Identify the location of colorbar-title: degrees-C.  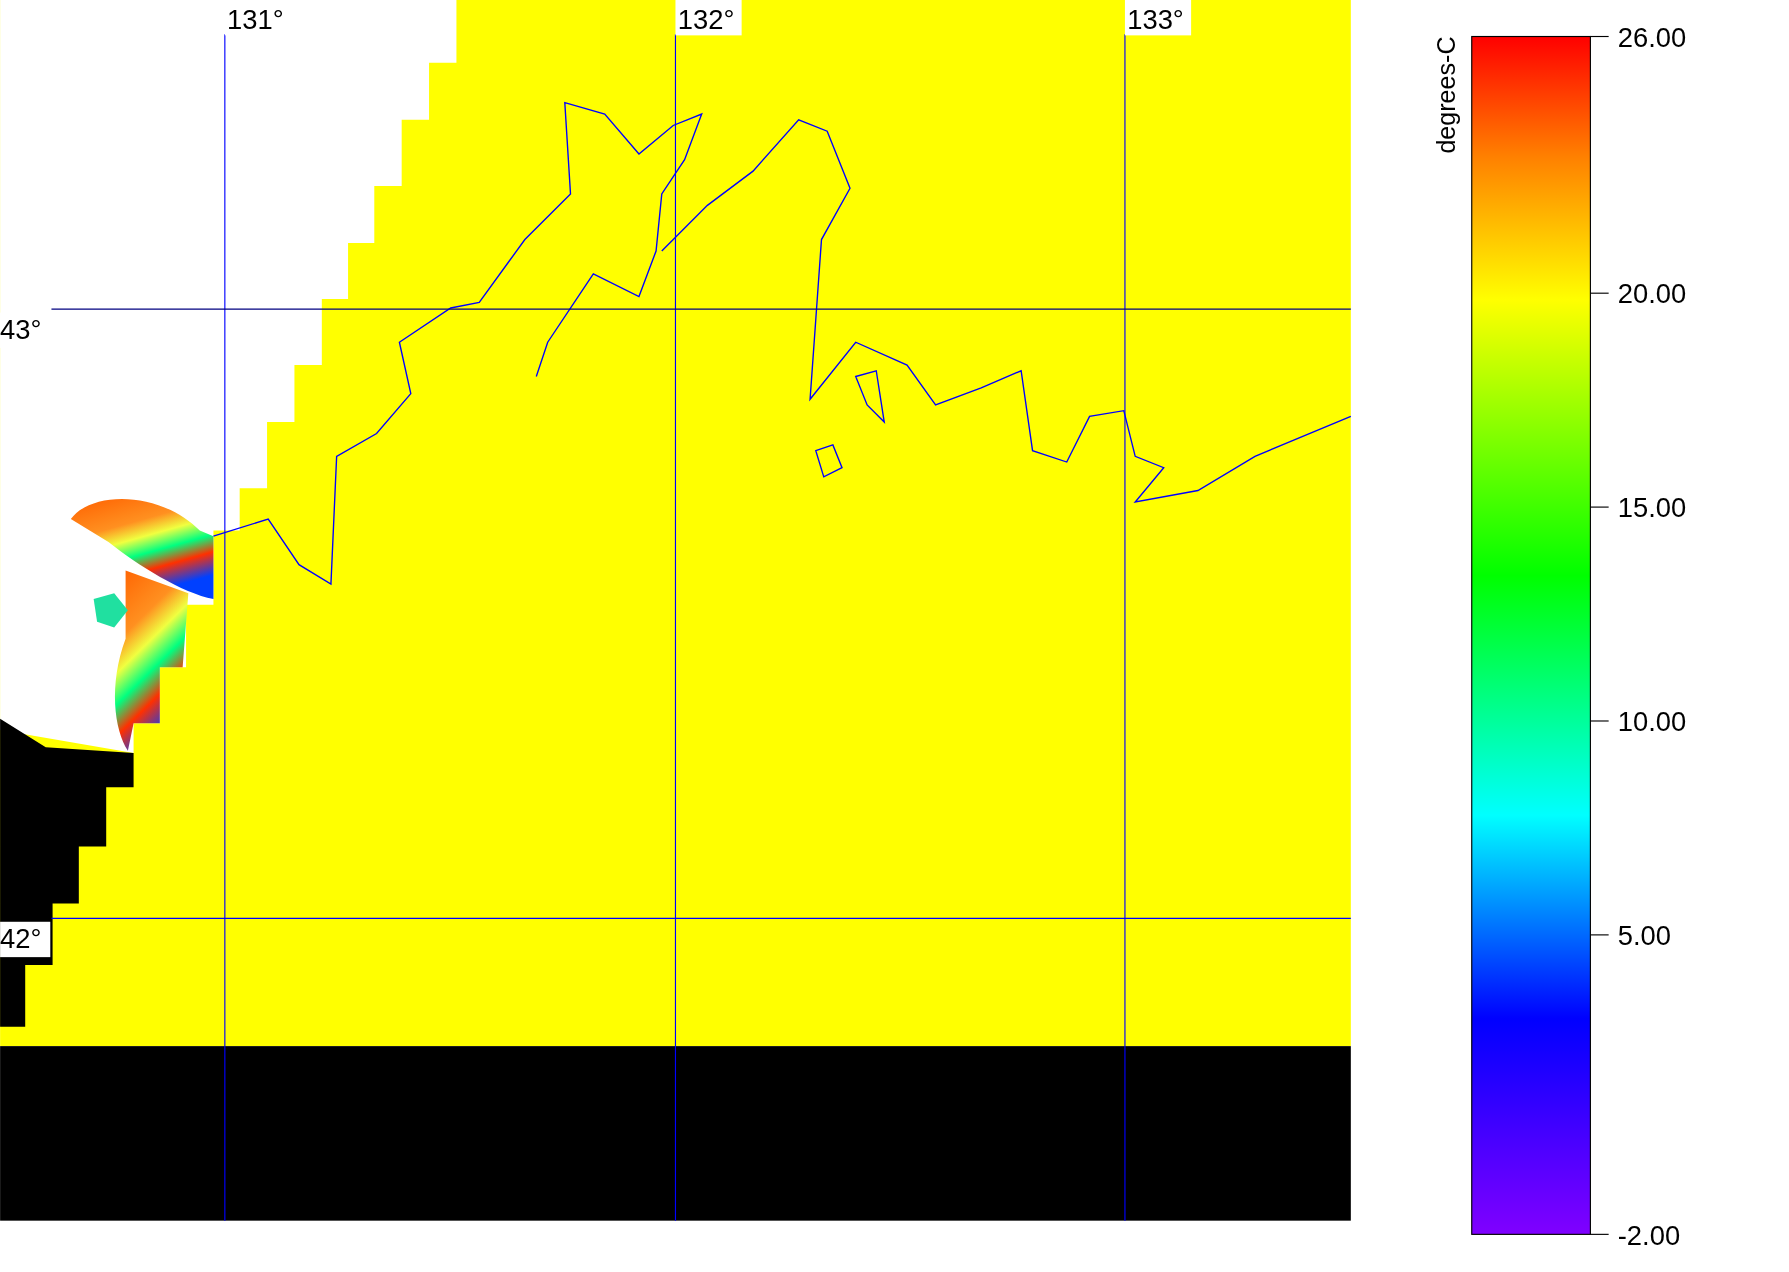
(1445, 95).